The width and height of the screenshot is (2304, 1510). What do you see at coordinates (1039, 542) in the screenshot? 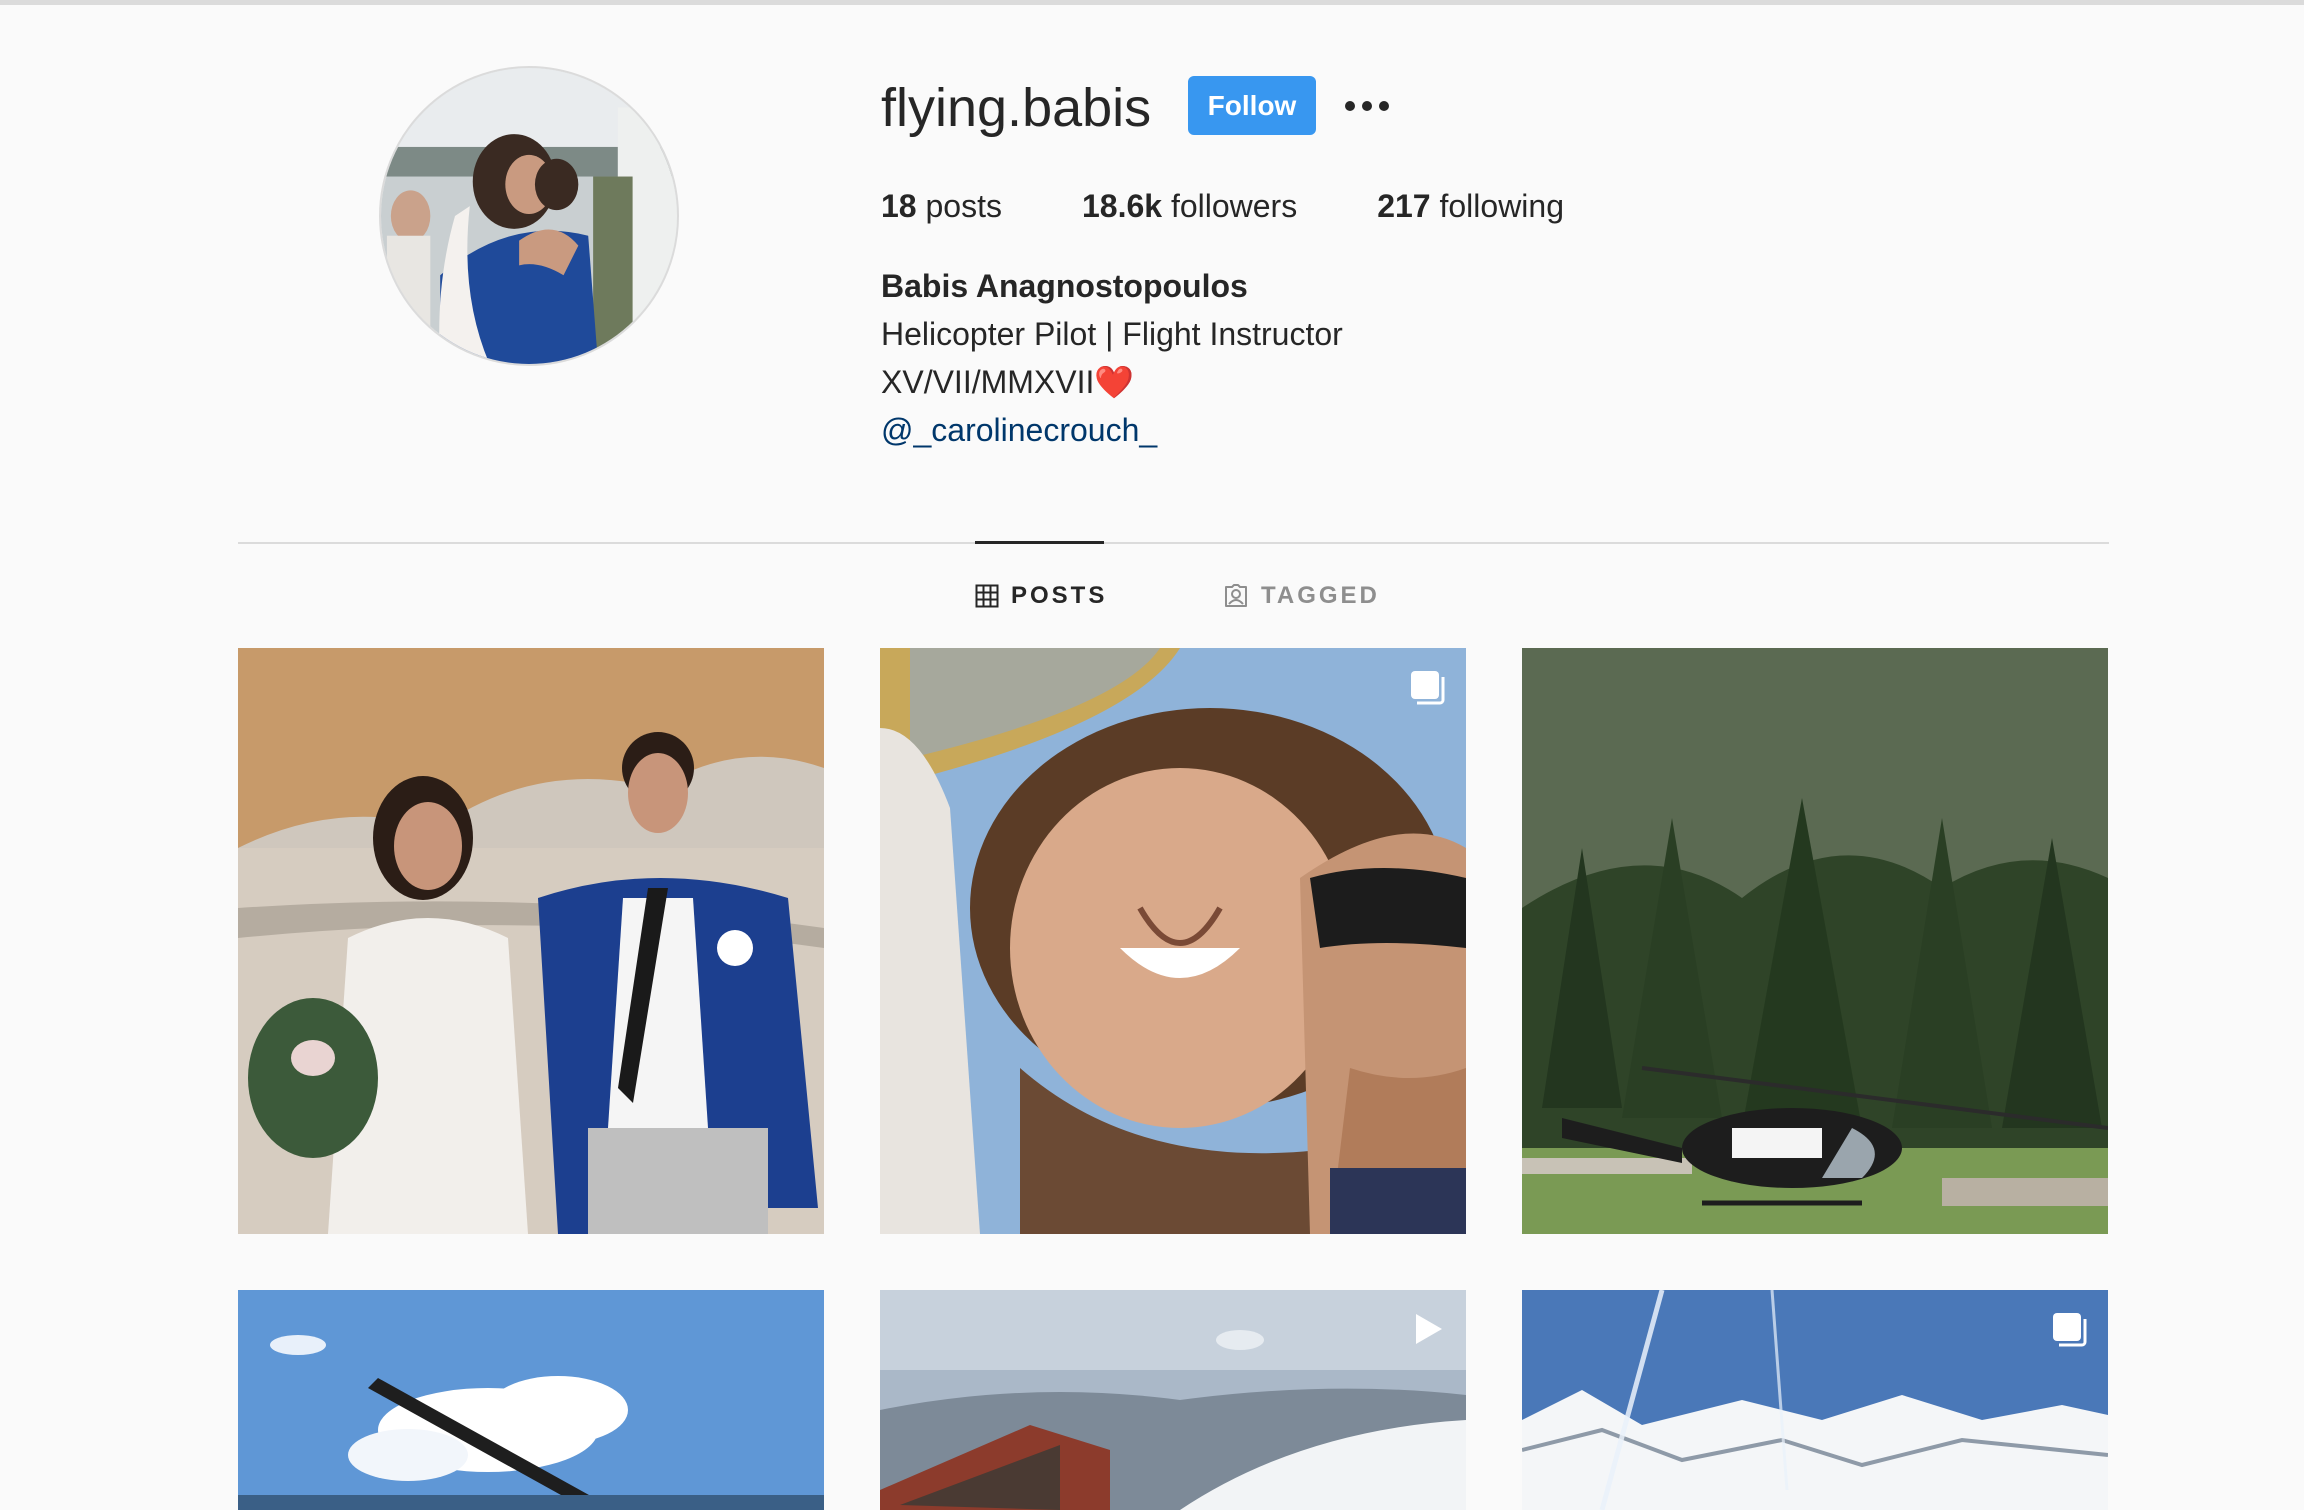
I see `active-tab-indicator` at bounding box center [1039, 542].